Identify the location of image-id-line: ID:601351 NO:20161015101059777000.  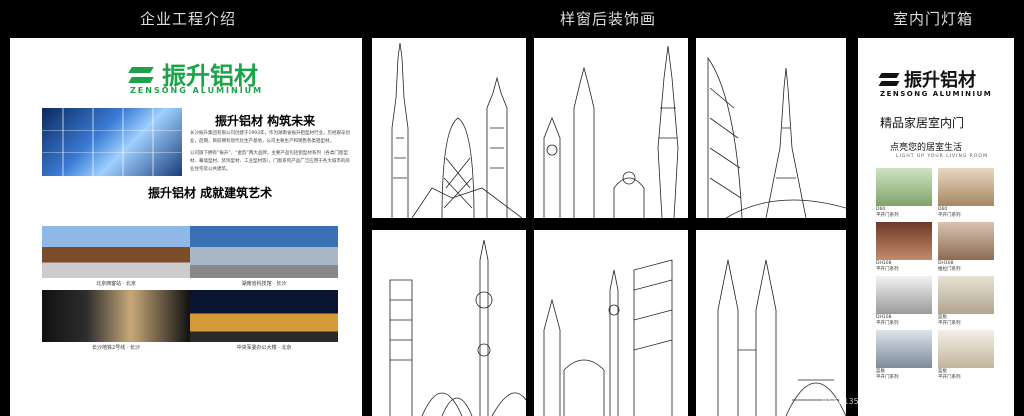
(902, 401).